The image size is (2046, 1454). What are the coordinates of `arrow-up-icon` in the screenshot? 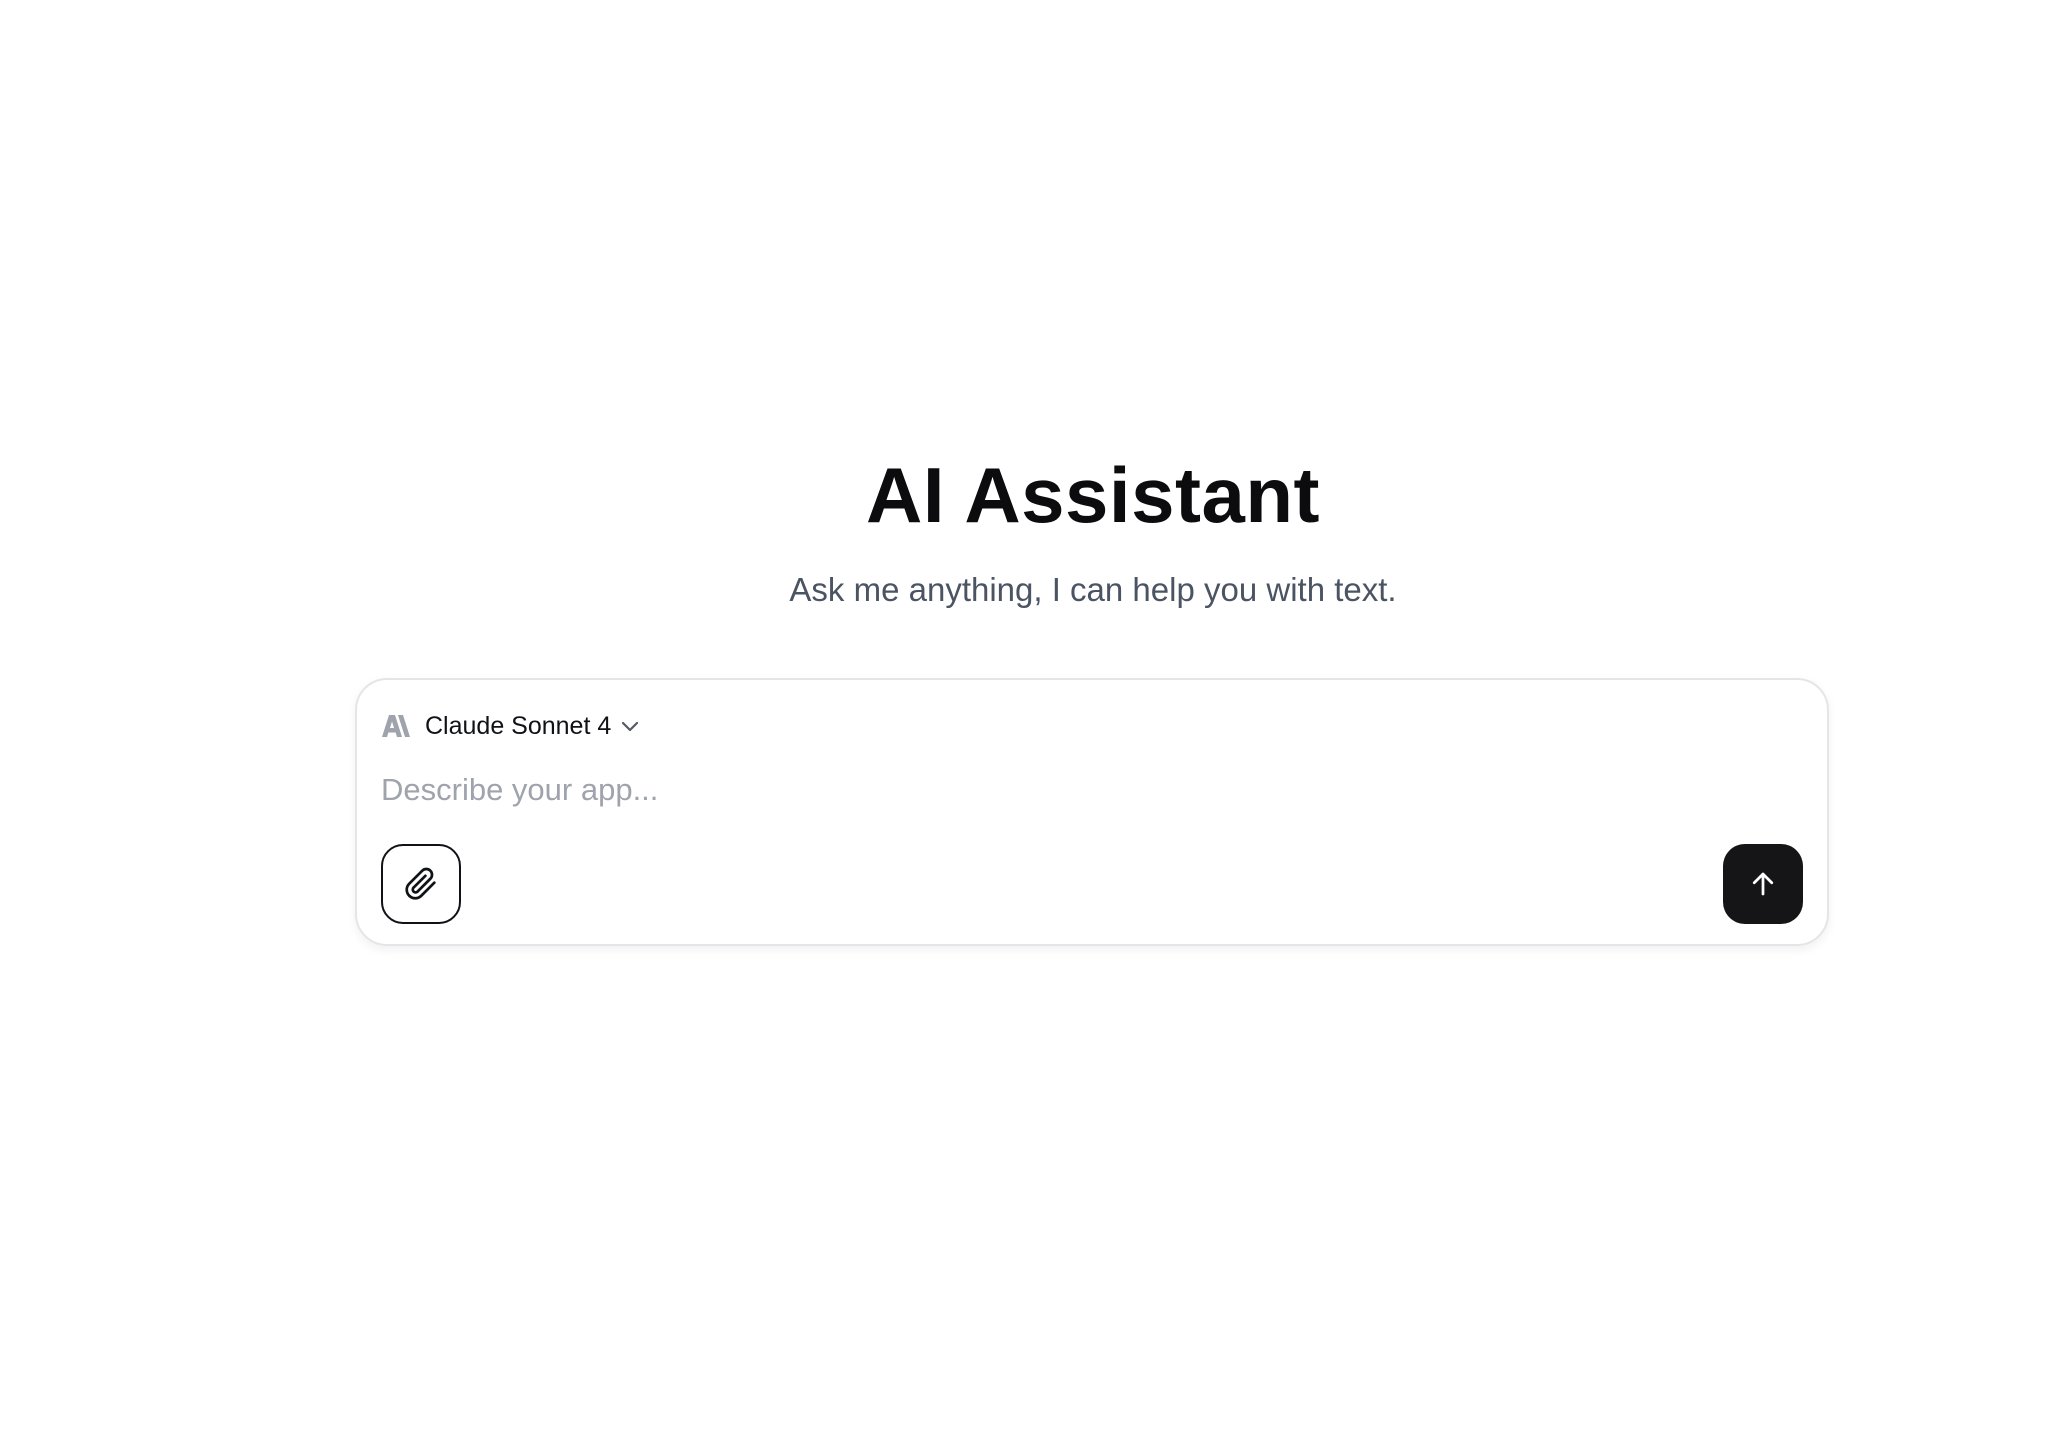 It's located at (1763, 884).